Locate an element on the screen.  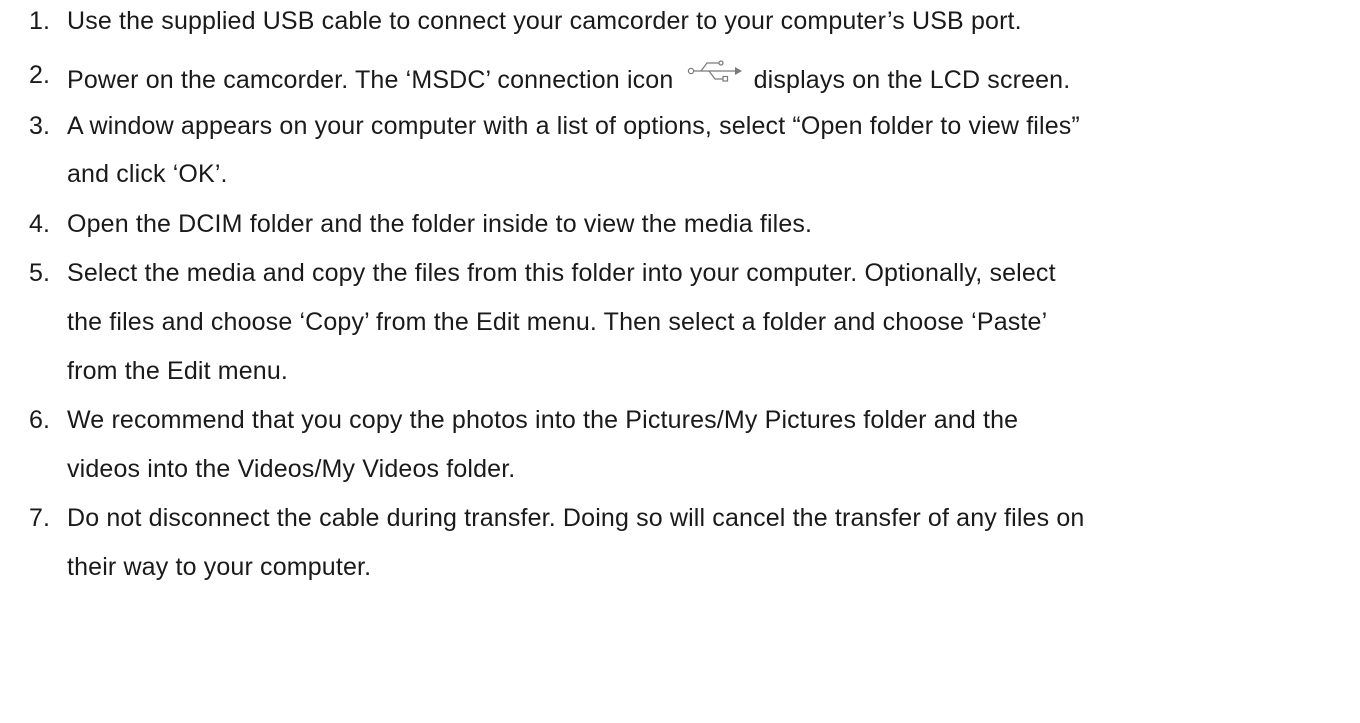
step-text-line: videos into the Videos/My Videos folder. is located at coordinates (291, 469).